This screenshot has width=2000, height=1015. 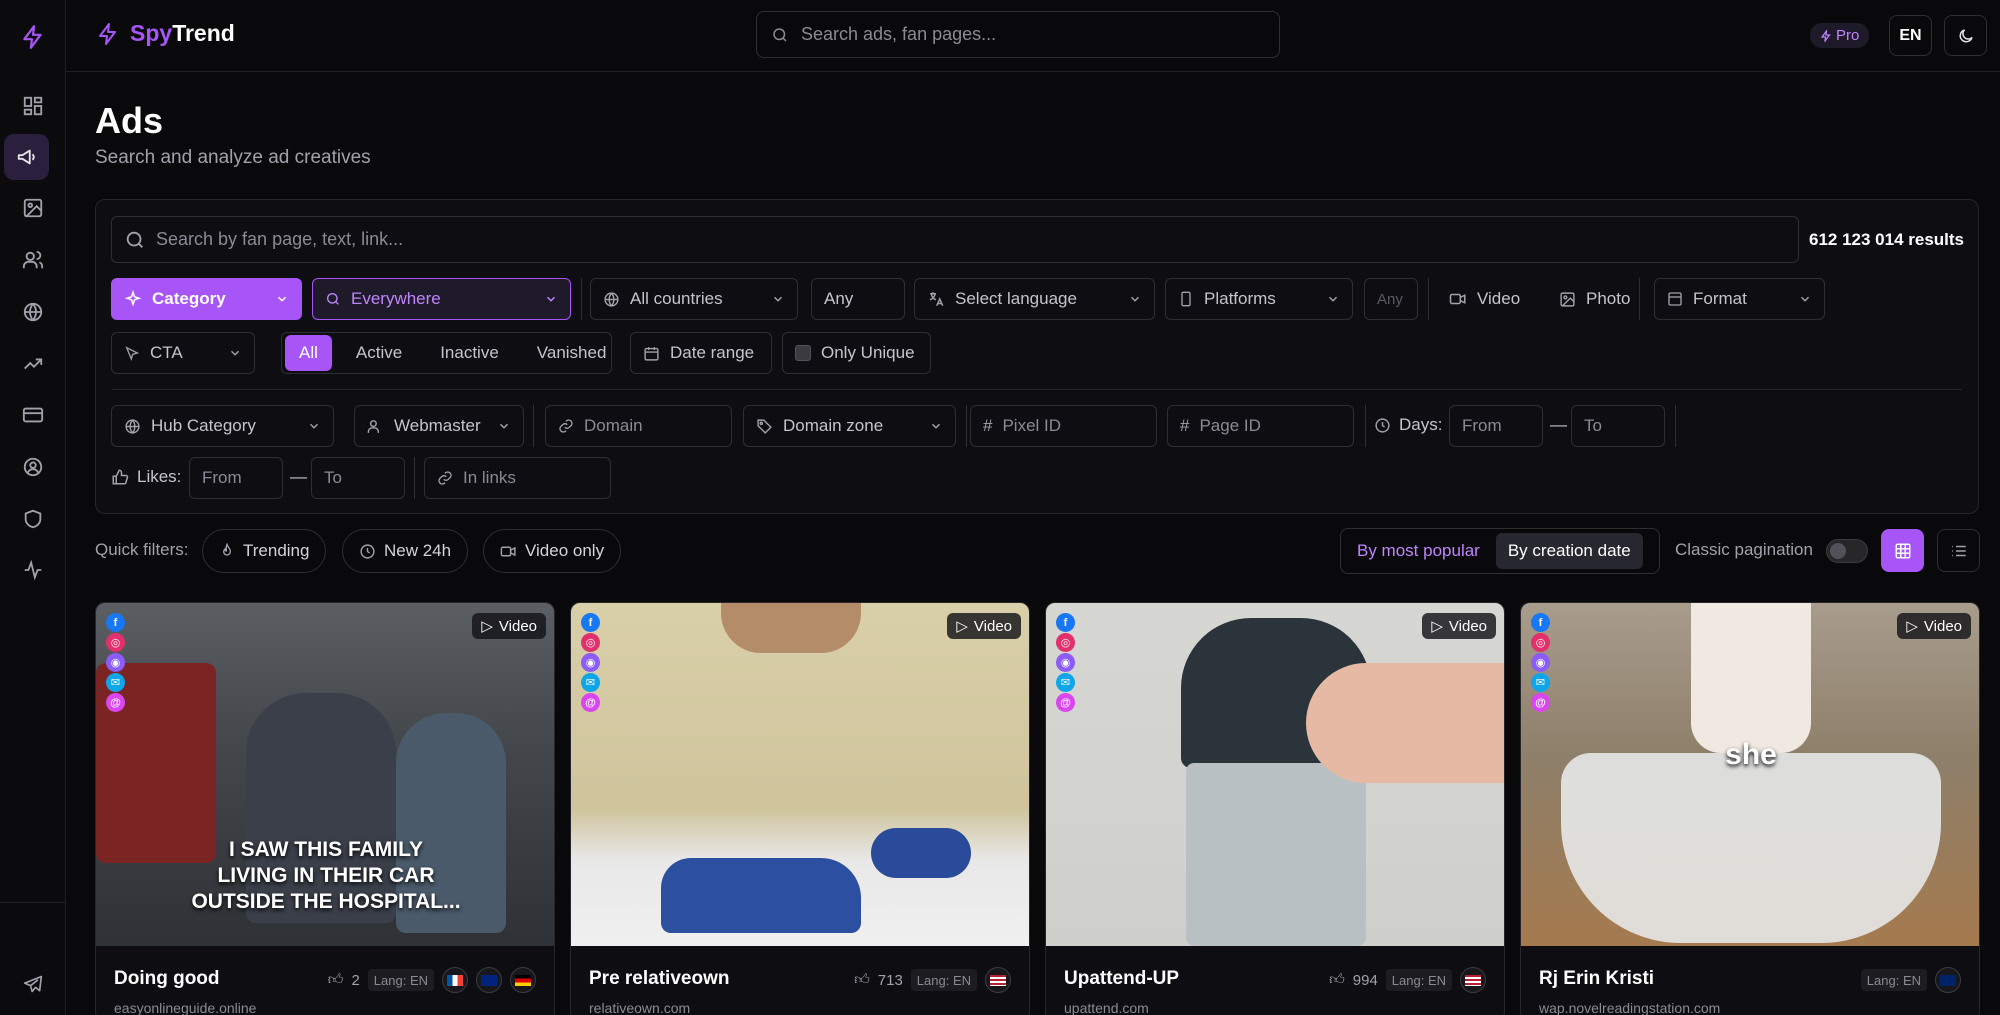 I want to click on likes-from-input: From, so click(x=236, y=478).